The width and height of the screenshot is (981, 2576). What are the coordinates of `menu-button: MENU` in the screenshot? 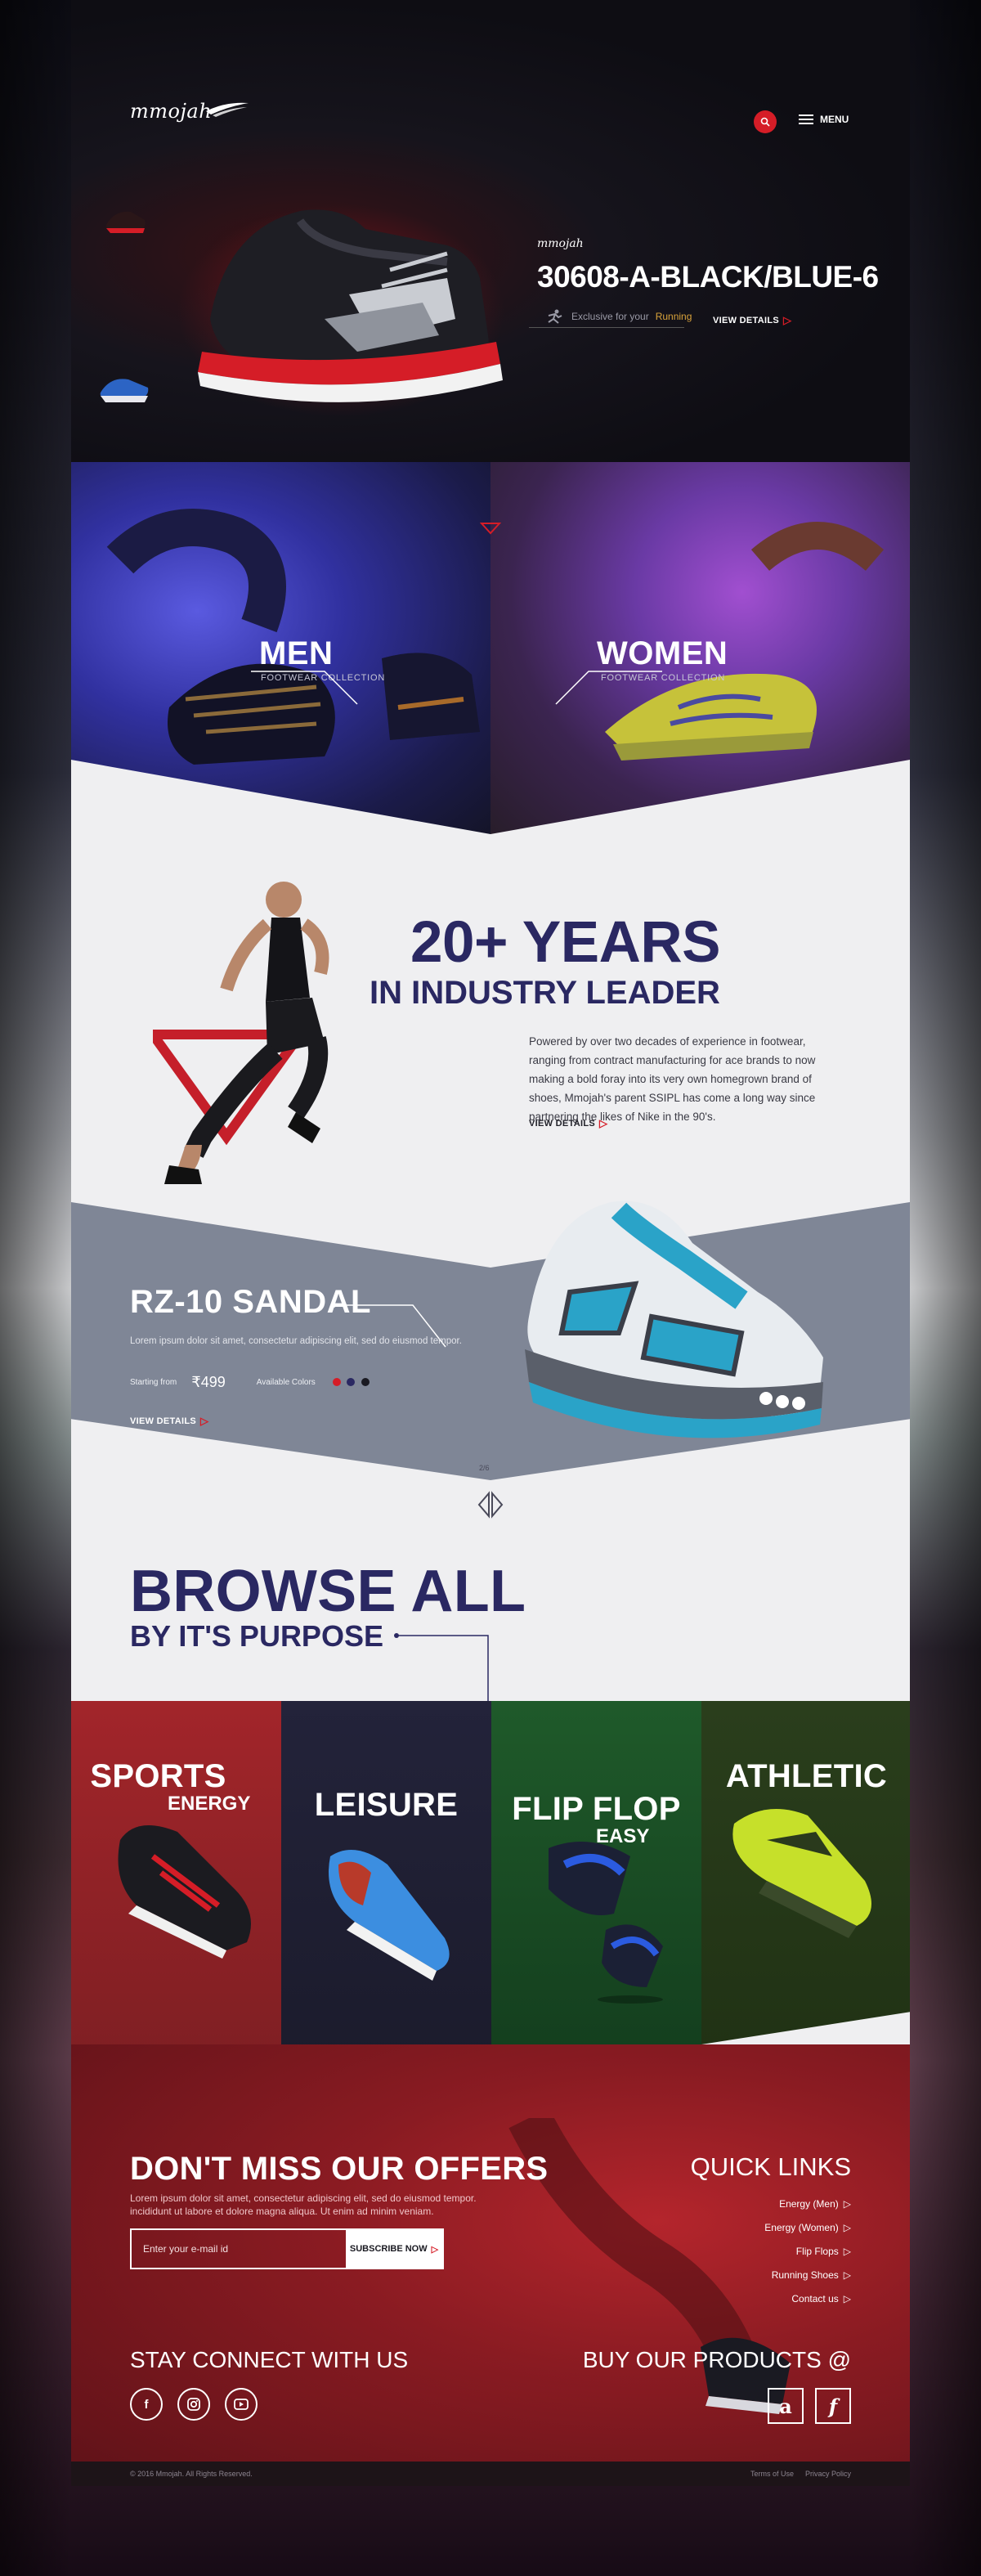 It's located at (824, 119).